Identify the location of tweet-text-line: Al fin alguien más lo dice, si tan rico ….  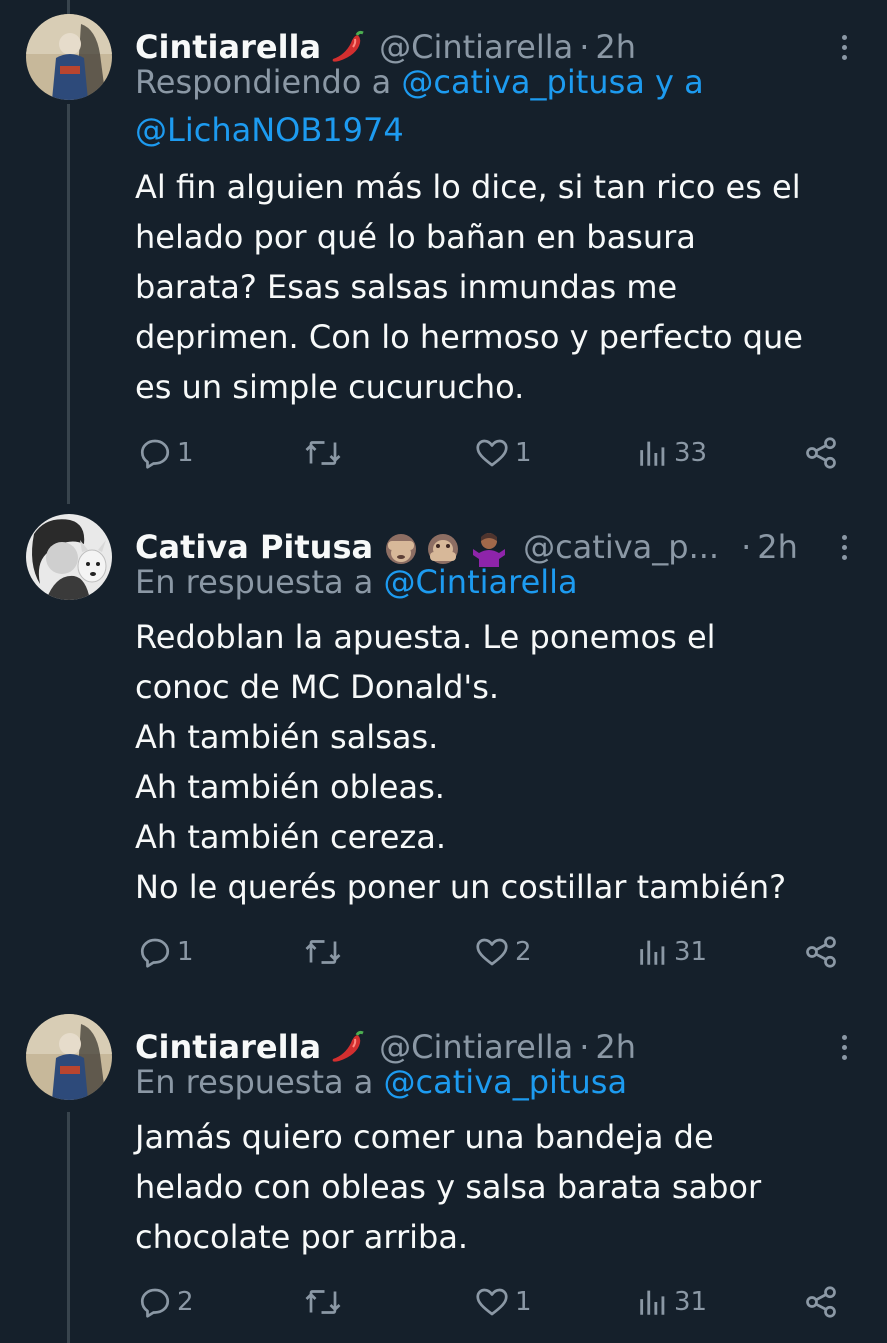
(468, 187).